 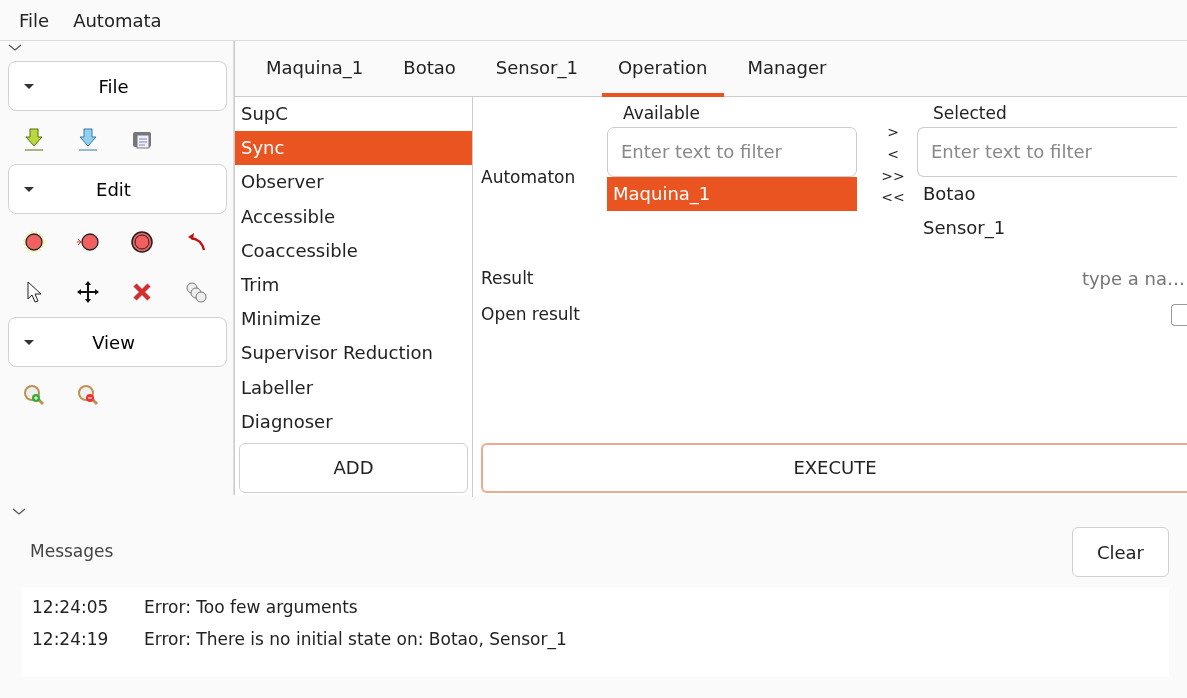 I want to click on menu-item: Automata, so click(x=117, y=20).